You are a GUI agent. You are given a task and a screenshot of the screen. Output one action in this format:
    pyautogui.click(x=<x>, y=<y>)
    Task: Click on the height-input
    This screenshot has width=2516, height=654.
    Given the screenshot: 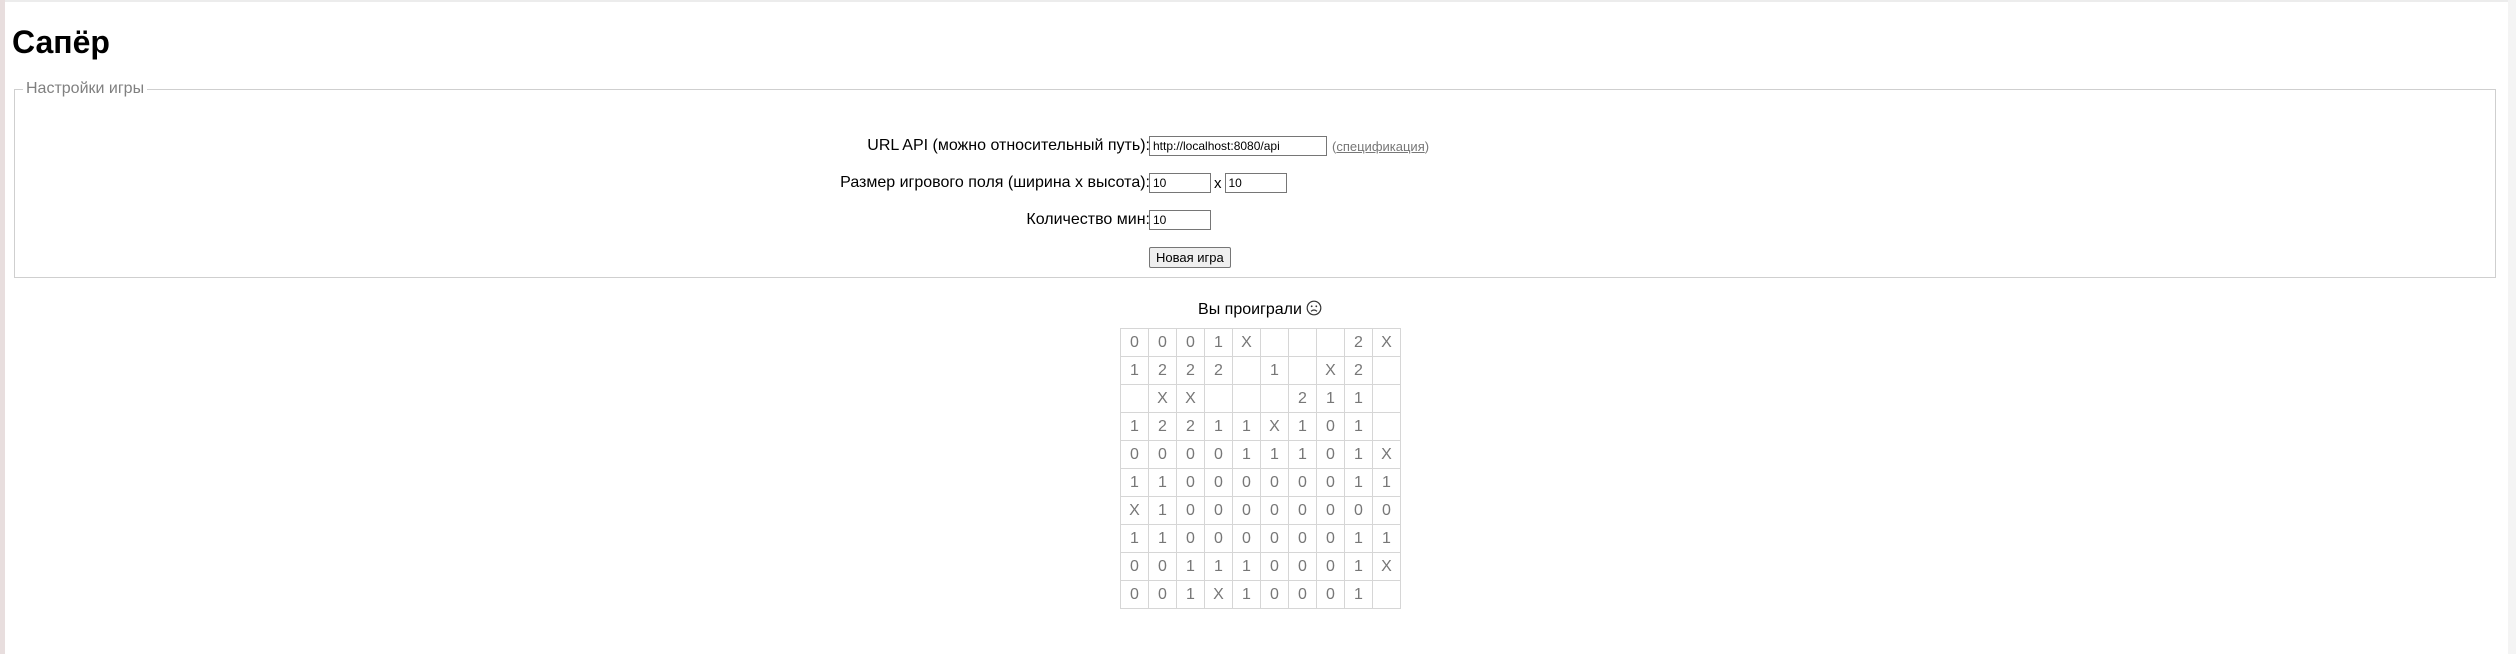 What is the action you would take?
    pyautogui.click(x=1255, y=183)
    